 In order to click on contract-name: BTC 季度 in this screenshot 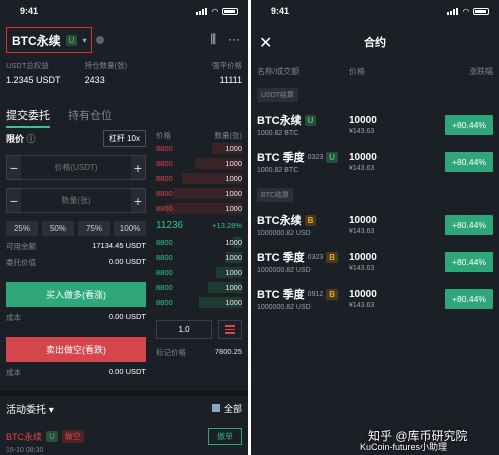, I will do `click(281, 295)`.